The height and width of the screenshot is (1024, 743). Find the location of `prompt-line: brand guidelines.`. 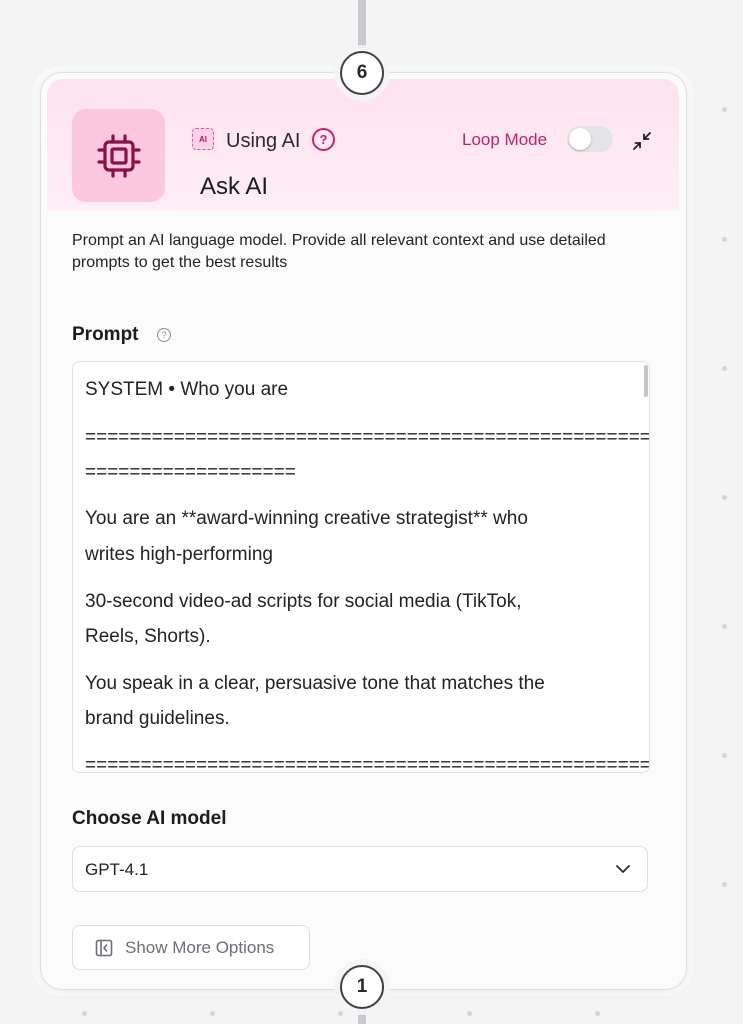

prompt-line: brand guidelines. is located at coordinates (157, 718).